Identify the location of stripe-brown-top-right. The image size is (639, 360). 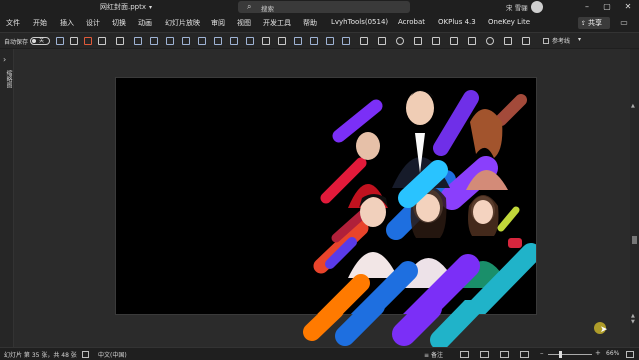
(511, 110).